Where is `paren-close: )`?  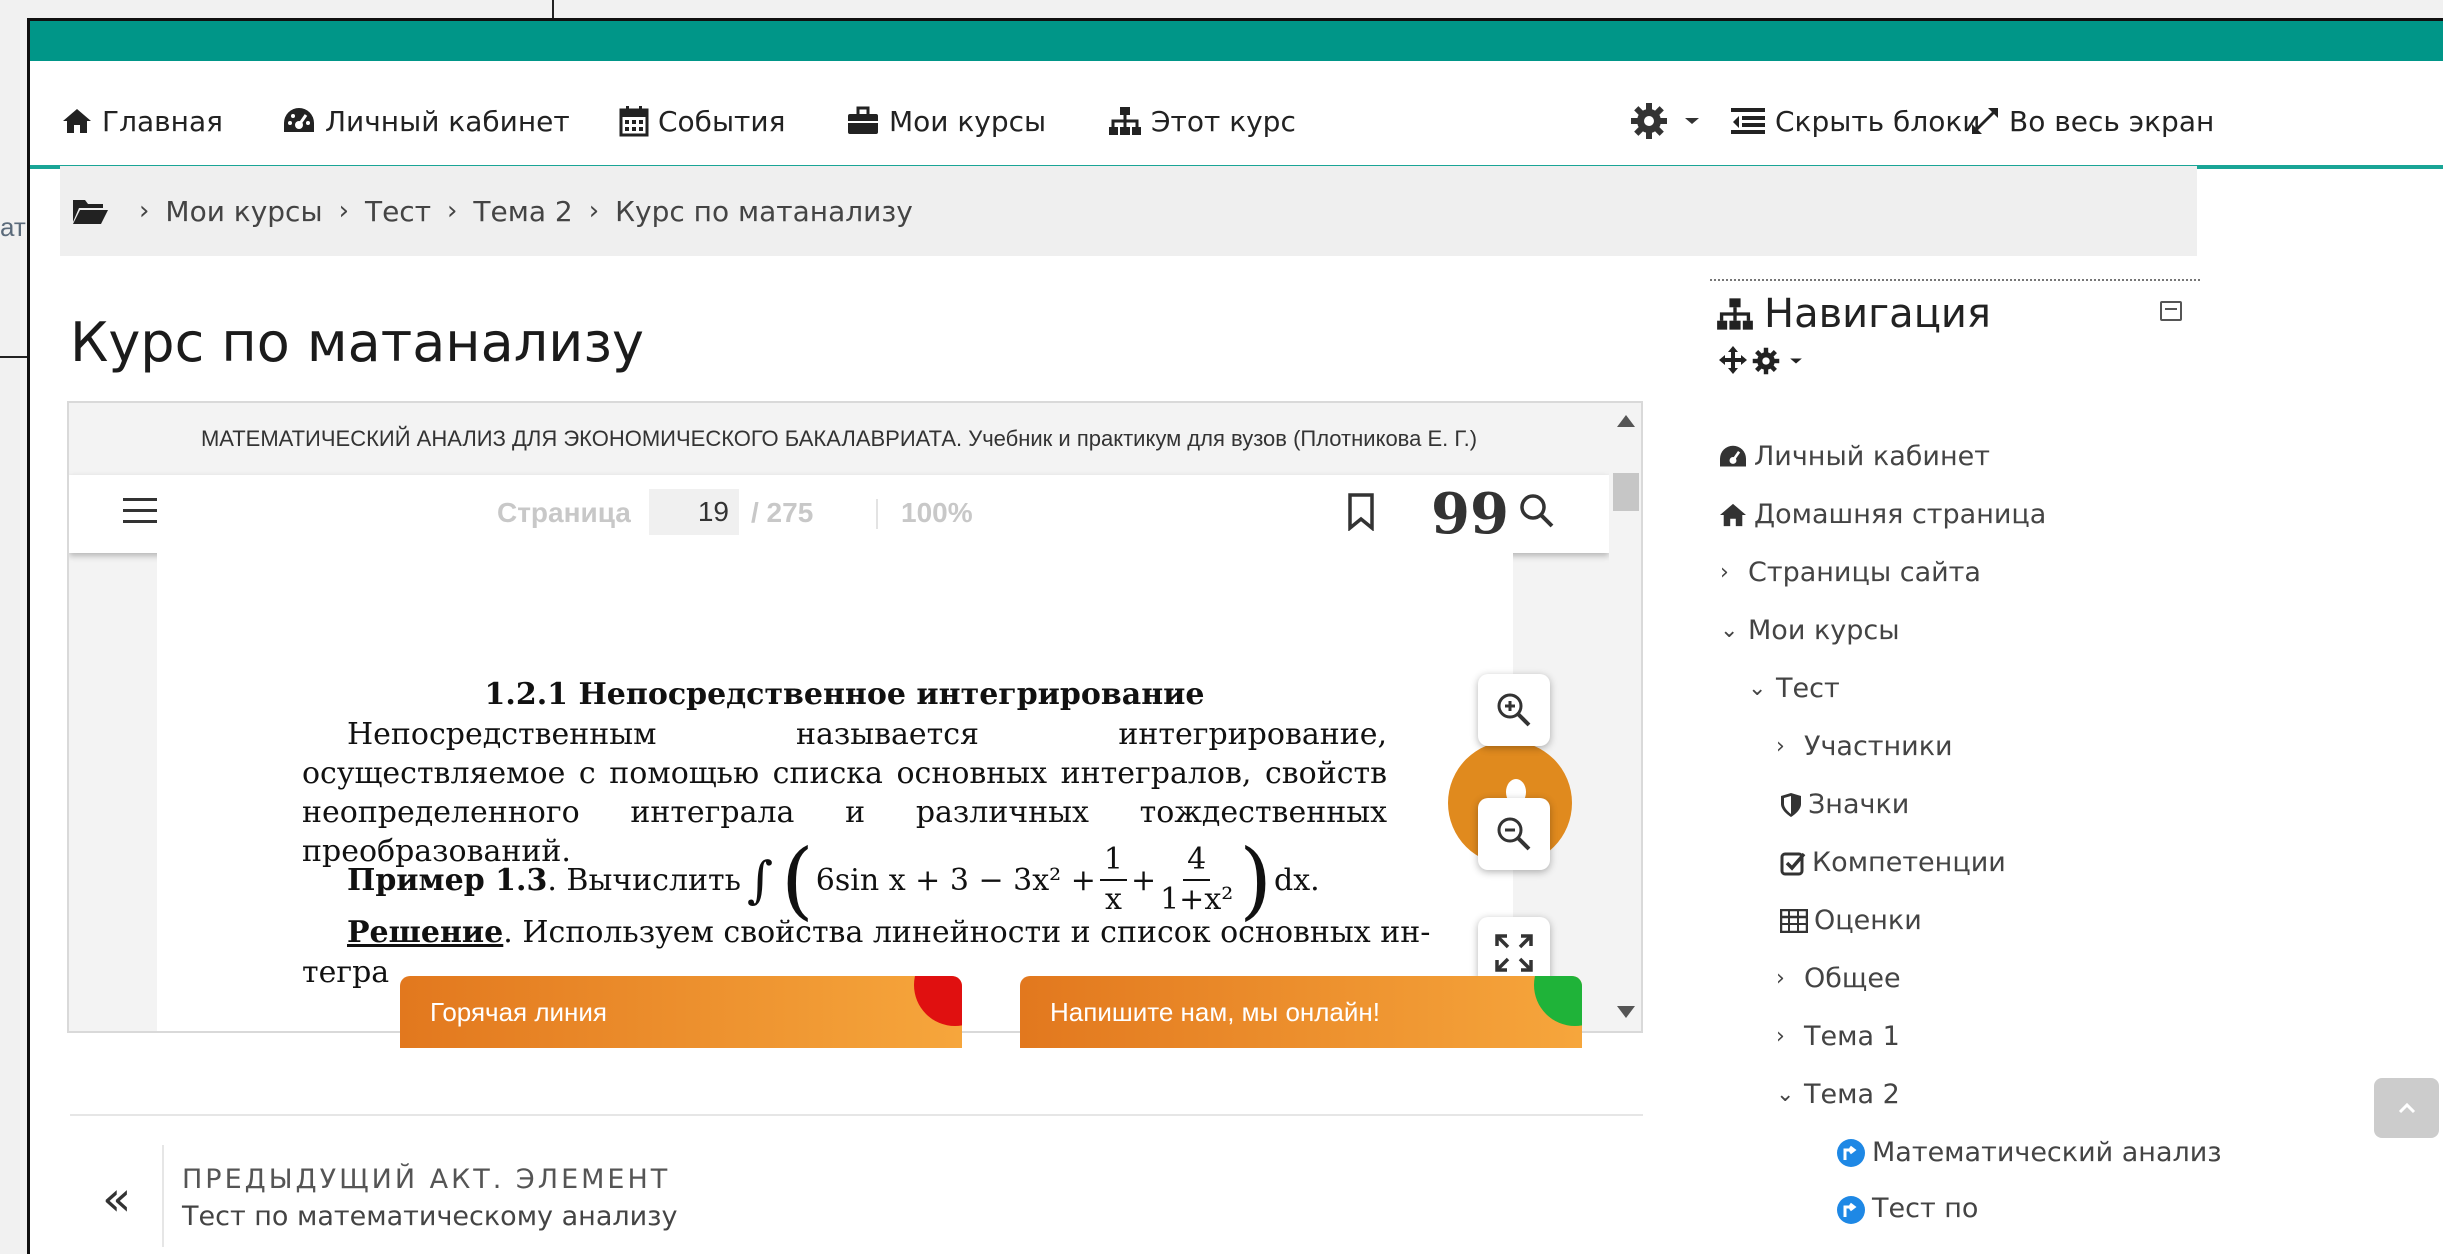 paren-close: ) is located at coordinates (1256, 880).